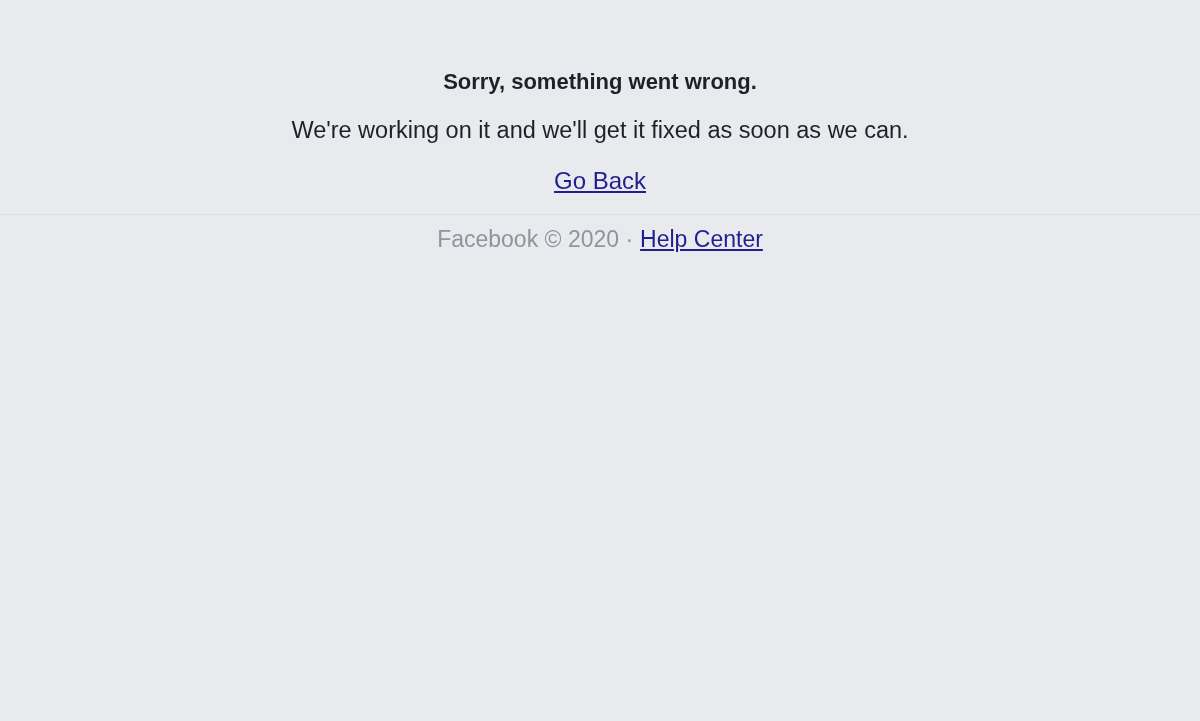 The width and height of the screenshot is (1200, 721). What do you see at coordinates (599, 181) in the screenshot?
I see `go-back-link: Go Back` at bounding box center [599, 181].